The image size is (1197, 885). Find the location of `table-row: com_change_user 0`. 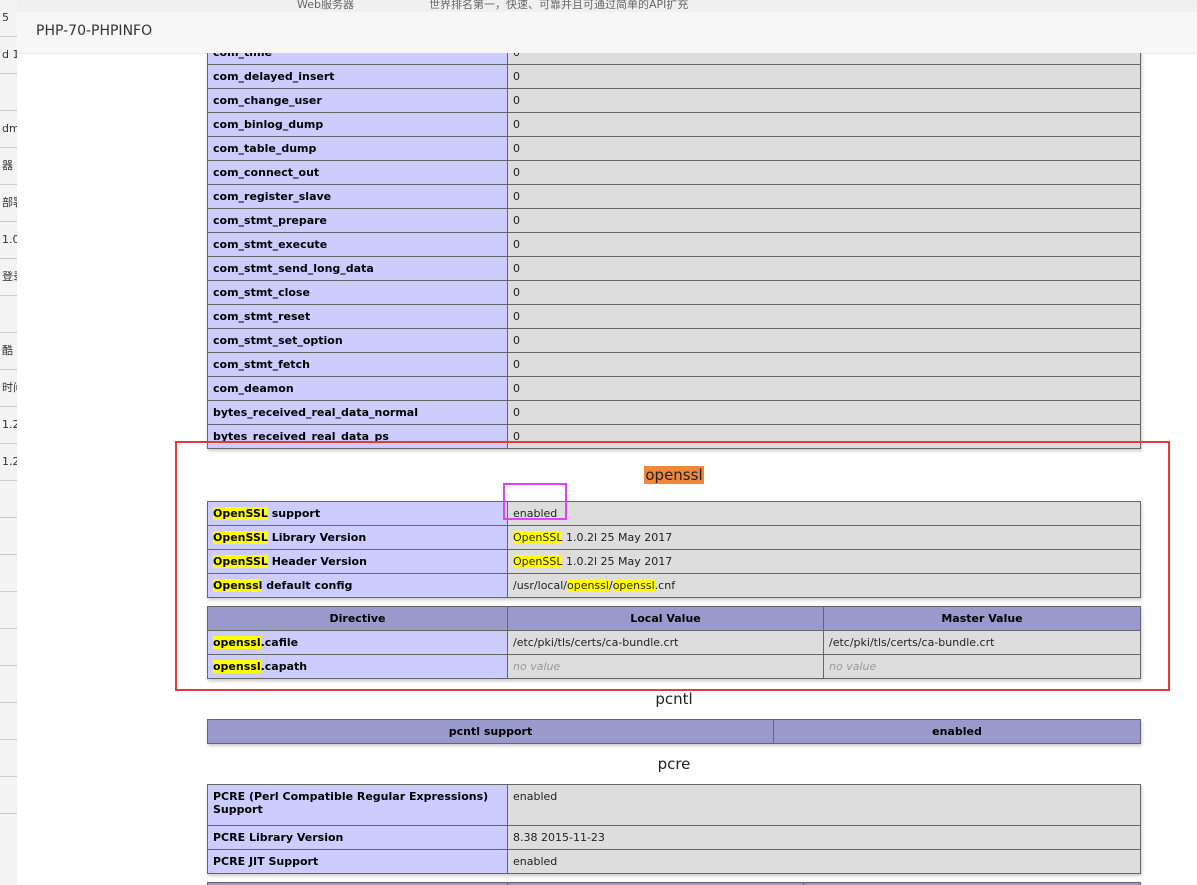

table-row: com_change_user 0 is located at coordinates (674, 100).